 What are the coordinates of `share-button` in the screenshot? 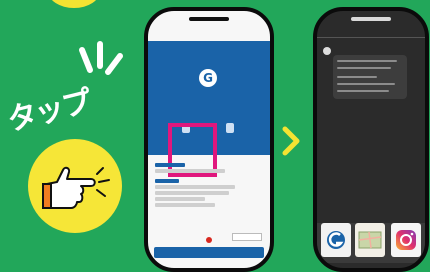 It's located at (230, 133).